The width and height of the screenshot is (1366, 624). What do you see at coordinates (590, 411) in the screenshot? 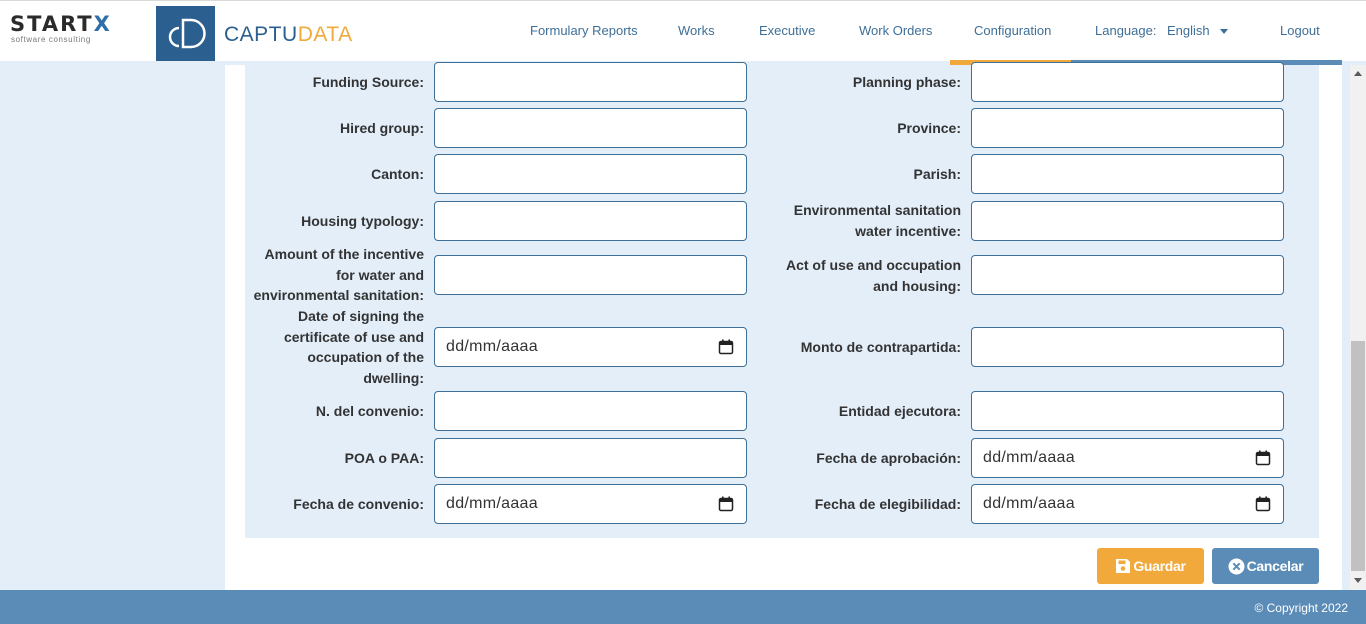
I see `agreement-number-input` at bounding box center [590, 411].